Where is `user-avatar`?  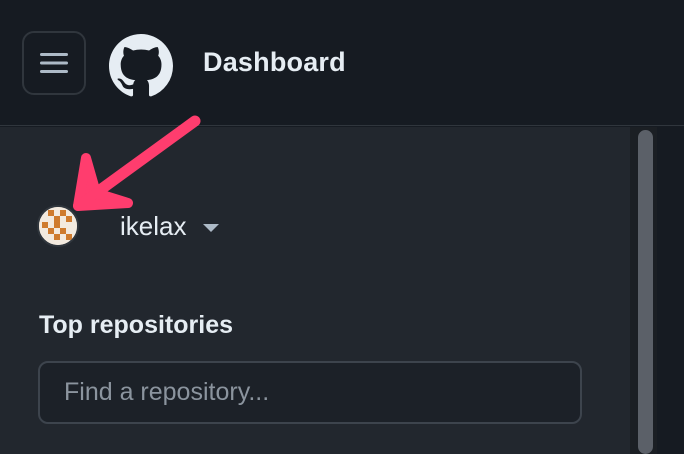 user-avatar is located at coordinates (58, 226).